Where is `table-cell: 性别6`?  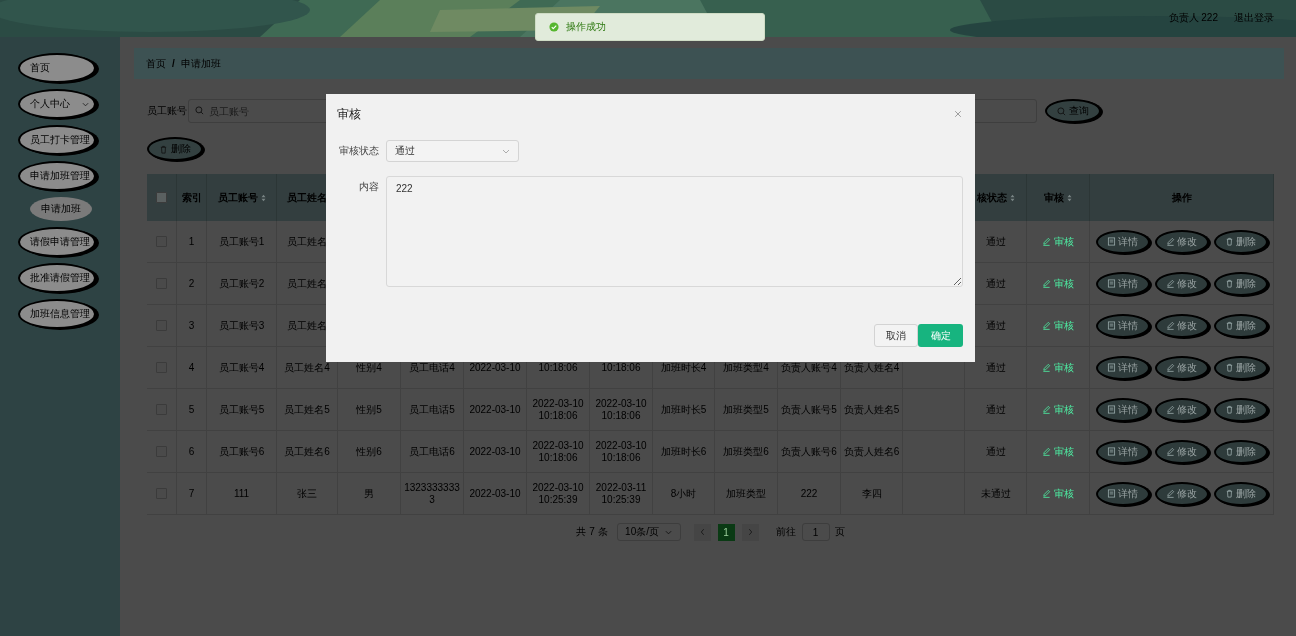 table-cell: 性别6 is located at coordinates (369, 451).